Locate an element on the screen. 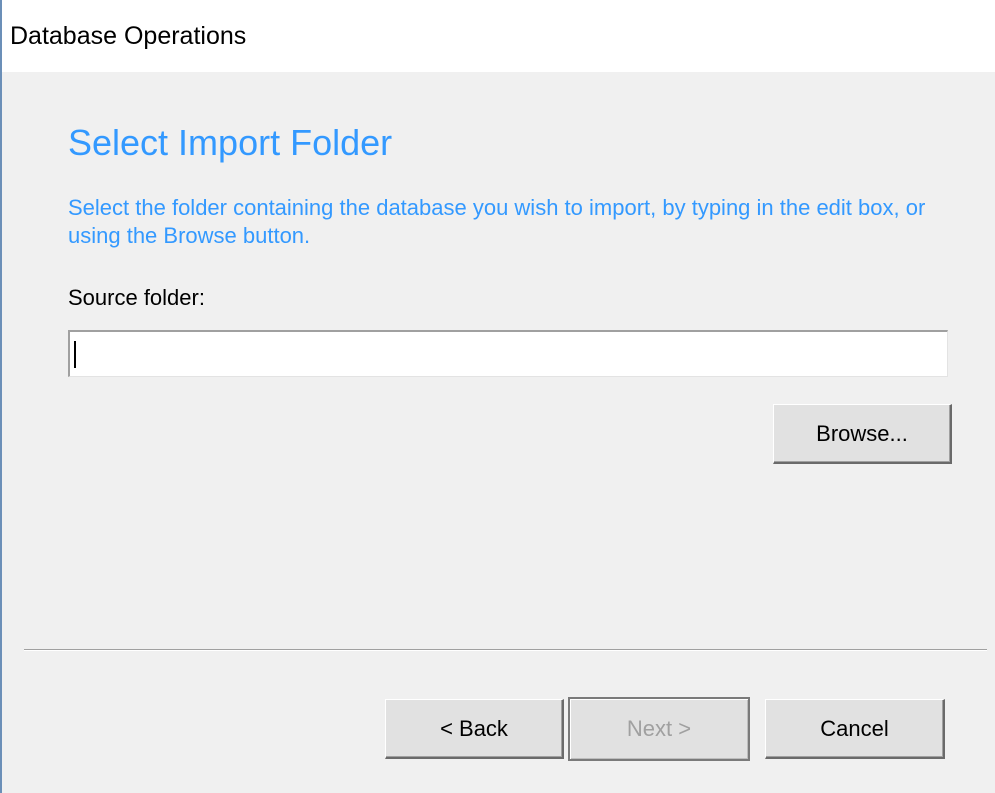  back-button-label: < Back is located at coordinates (474, 728).